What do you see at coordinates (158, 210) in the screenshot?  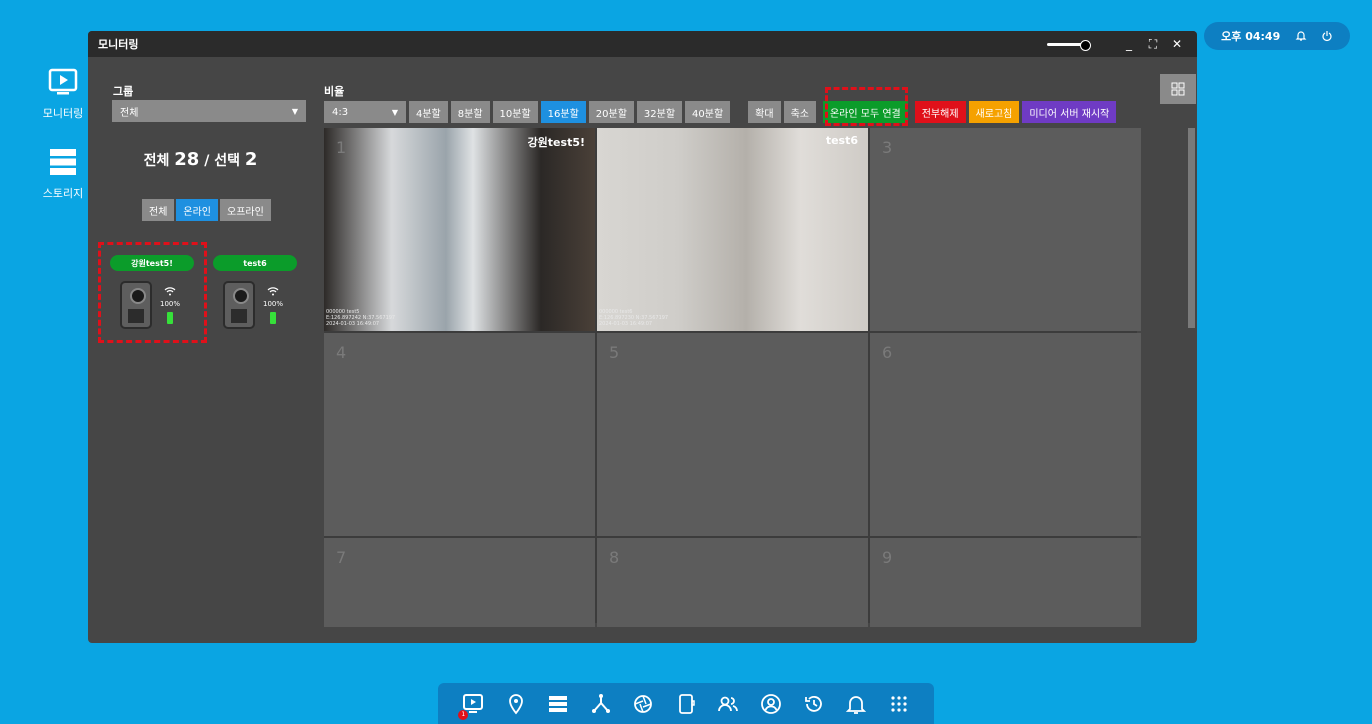 I see `filter-all-button: 전체` at bounding box center [158, 210].